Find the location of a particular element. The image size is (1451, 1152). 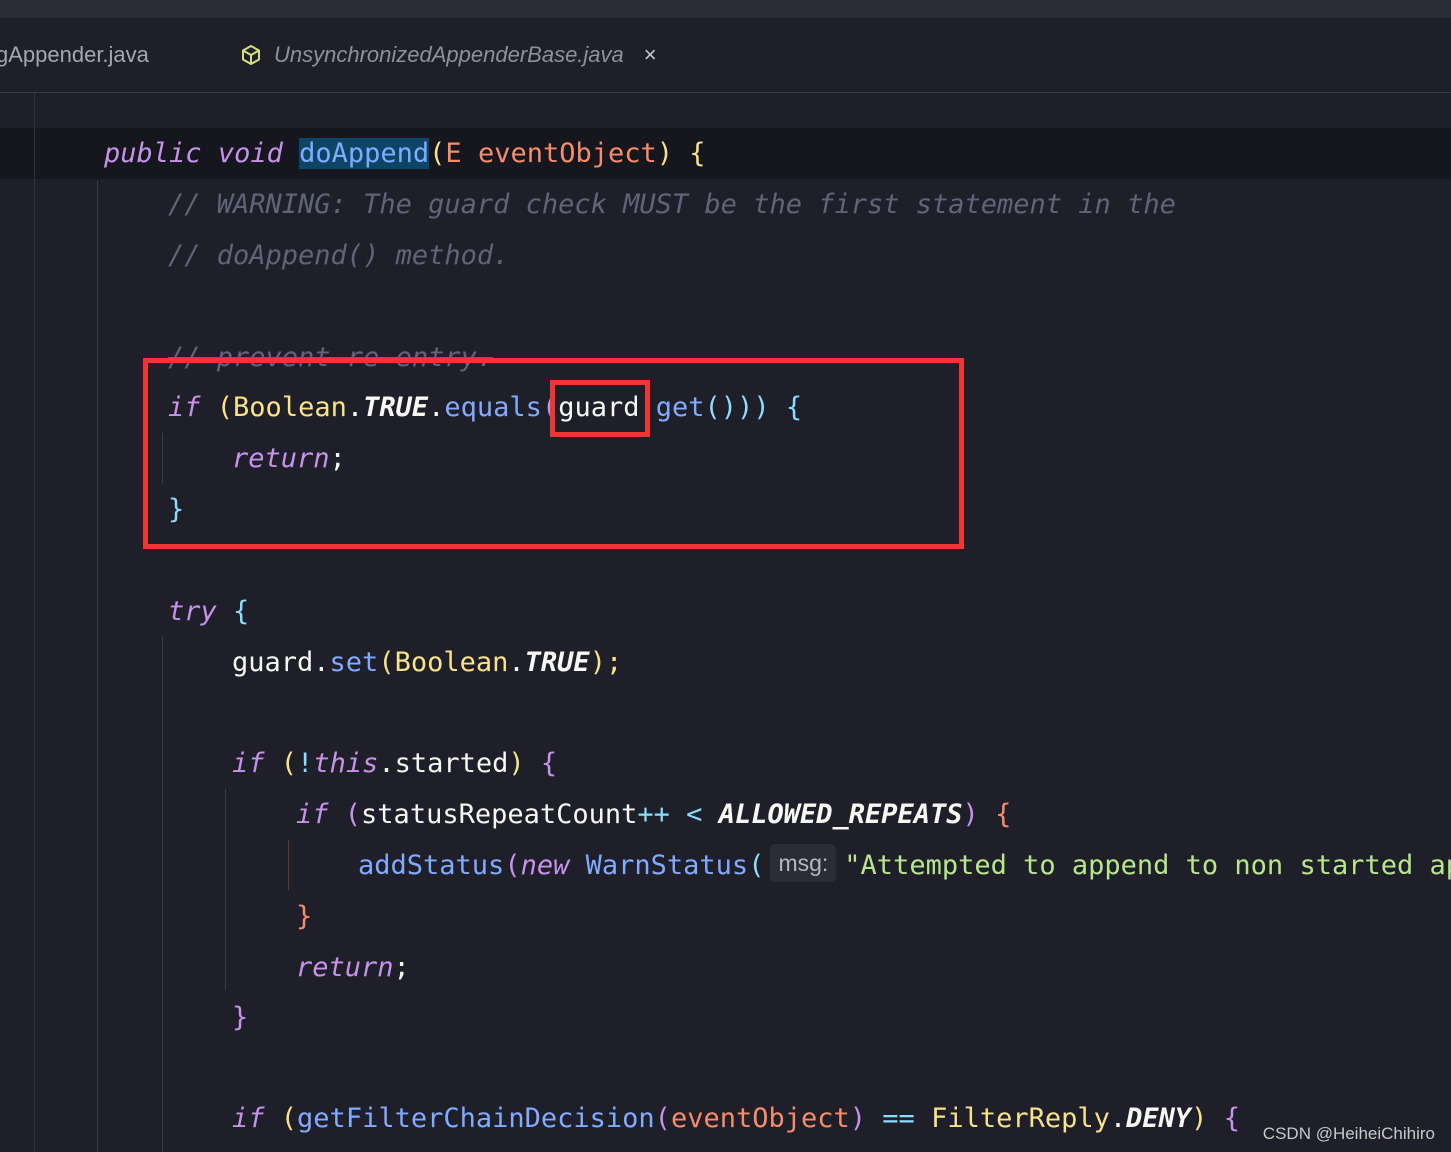

code-line-13: if (!this.started) { is located at coordinates (394, 763).